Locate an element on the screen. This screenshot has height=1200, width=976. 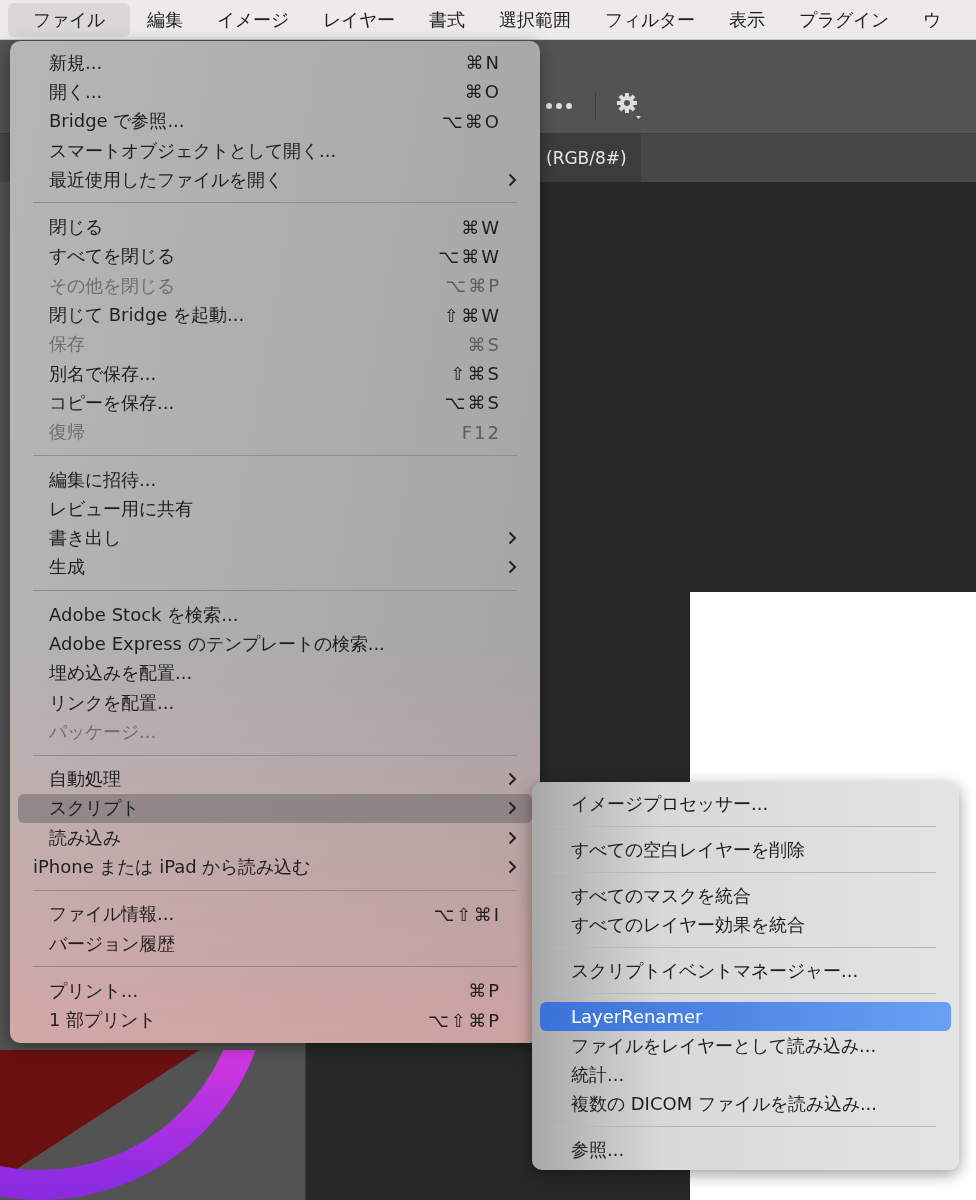
menu-item: すべての空白レイヤーを削除 is located at coordinates (745, 849).